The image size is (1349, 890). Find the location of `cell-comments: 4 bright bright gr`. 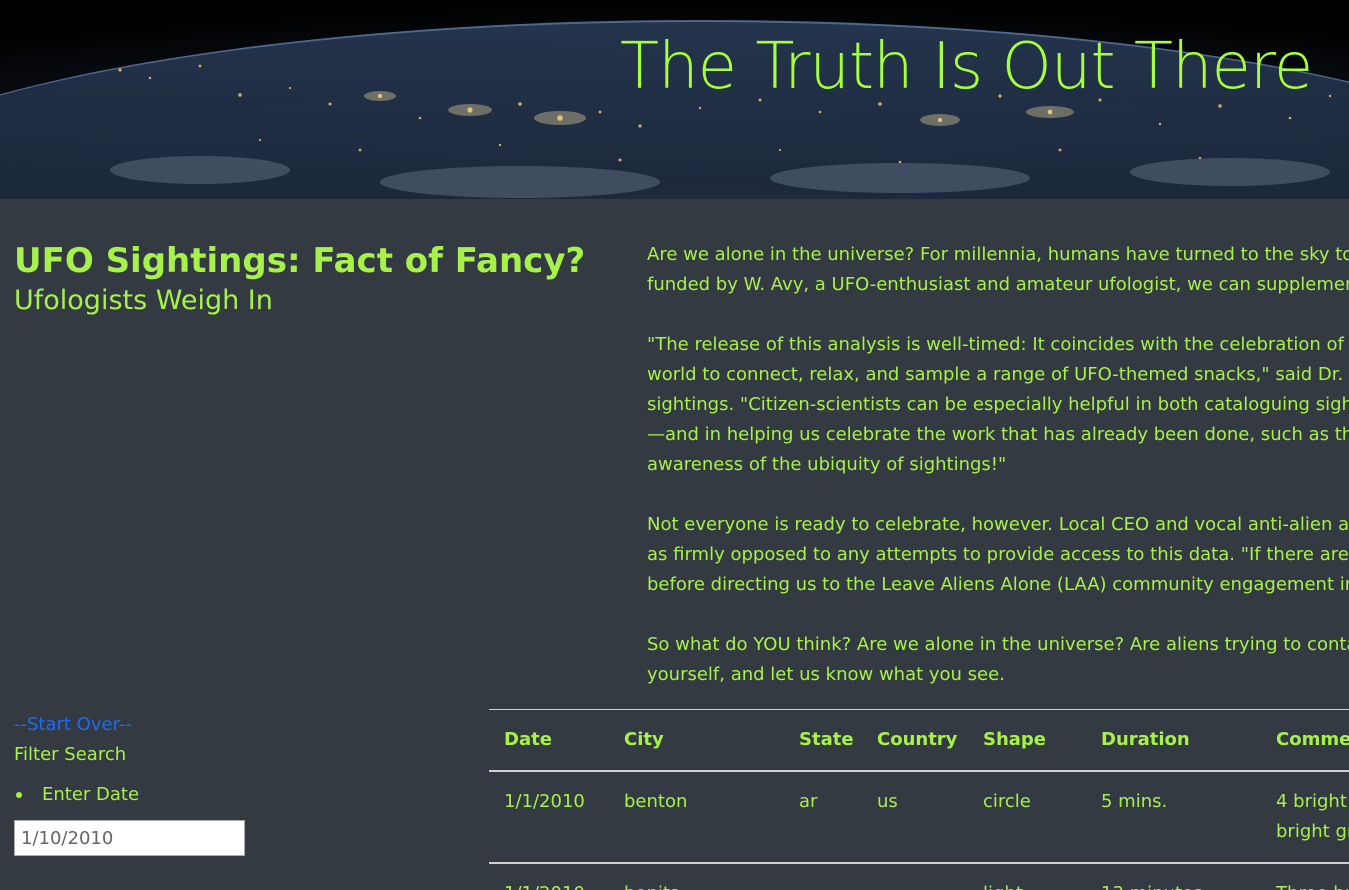

cell-comments: 4 bright bright gr is located at coordinates (1305, 817).